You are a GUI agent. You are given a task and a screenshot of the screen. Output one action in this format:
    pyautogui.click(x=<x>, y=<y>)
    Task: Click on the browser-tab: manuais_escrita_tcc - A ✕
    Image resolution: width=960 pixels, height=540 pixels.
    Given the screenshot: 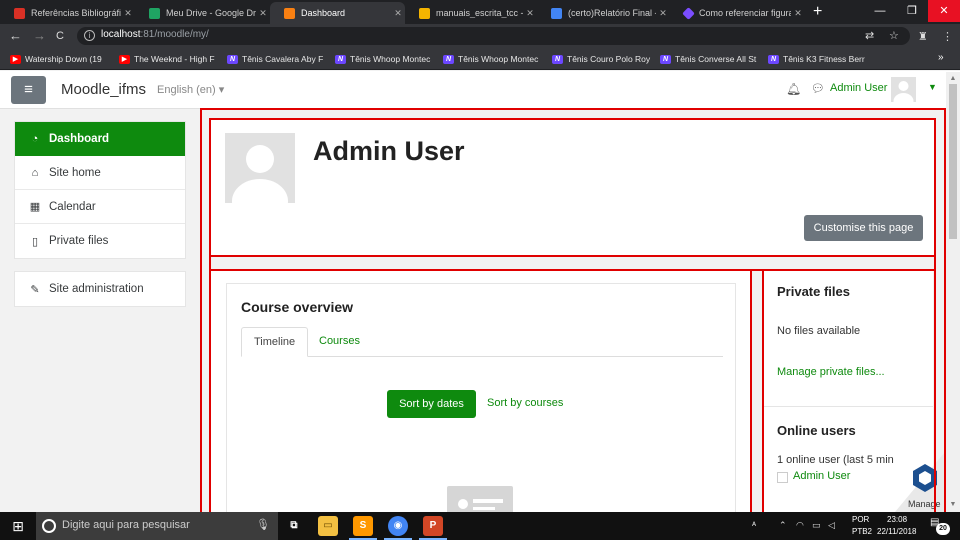 What is the action you would take?
    pyautogui.click(x=471, y=13)
    